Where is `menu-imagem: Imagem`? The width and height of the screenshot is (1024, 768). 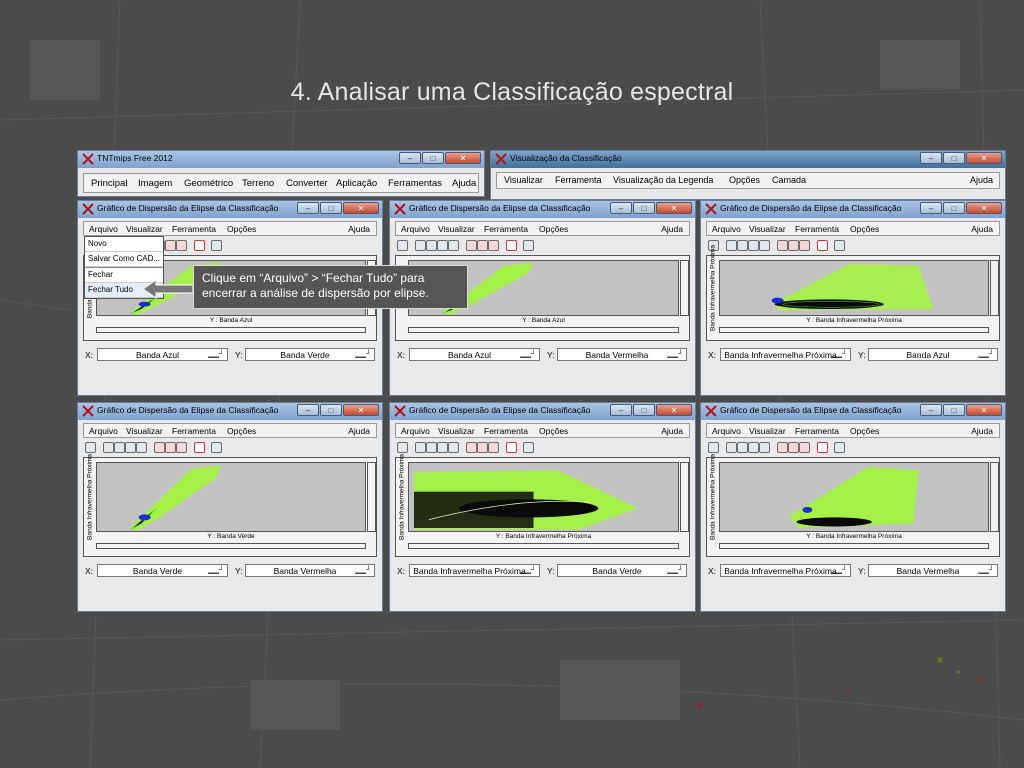
menu-imagem: Imagem is located at coordinates (155, 183).